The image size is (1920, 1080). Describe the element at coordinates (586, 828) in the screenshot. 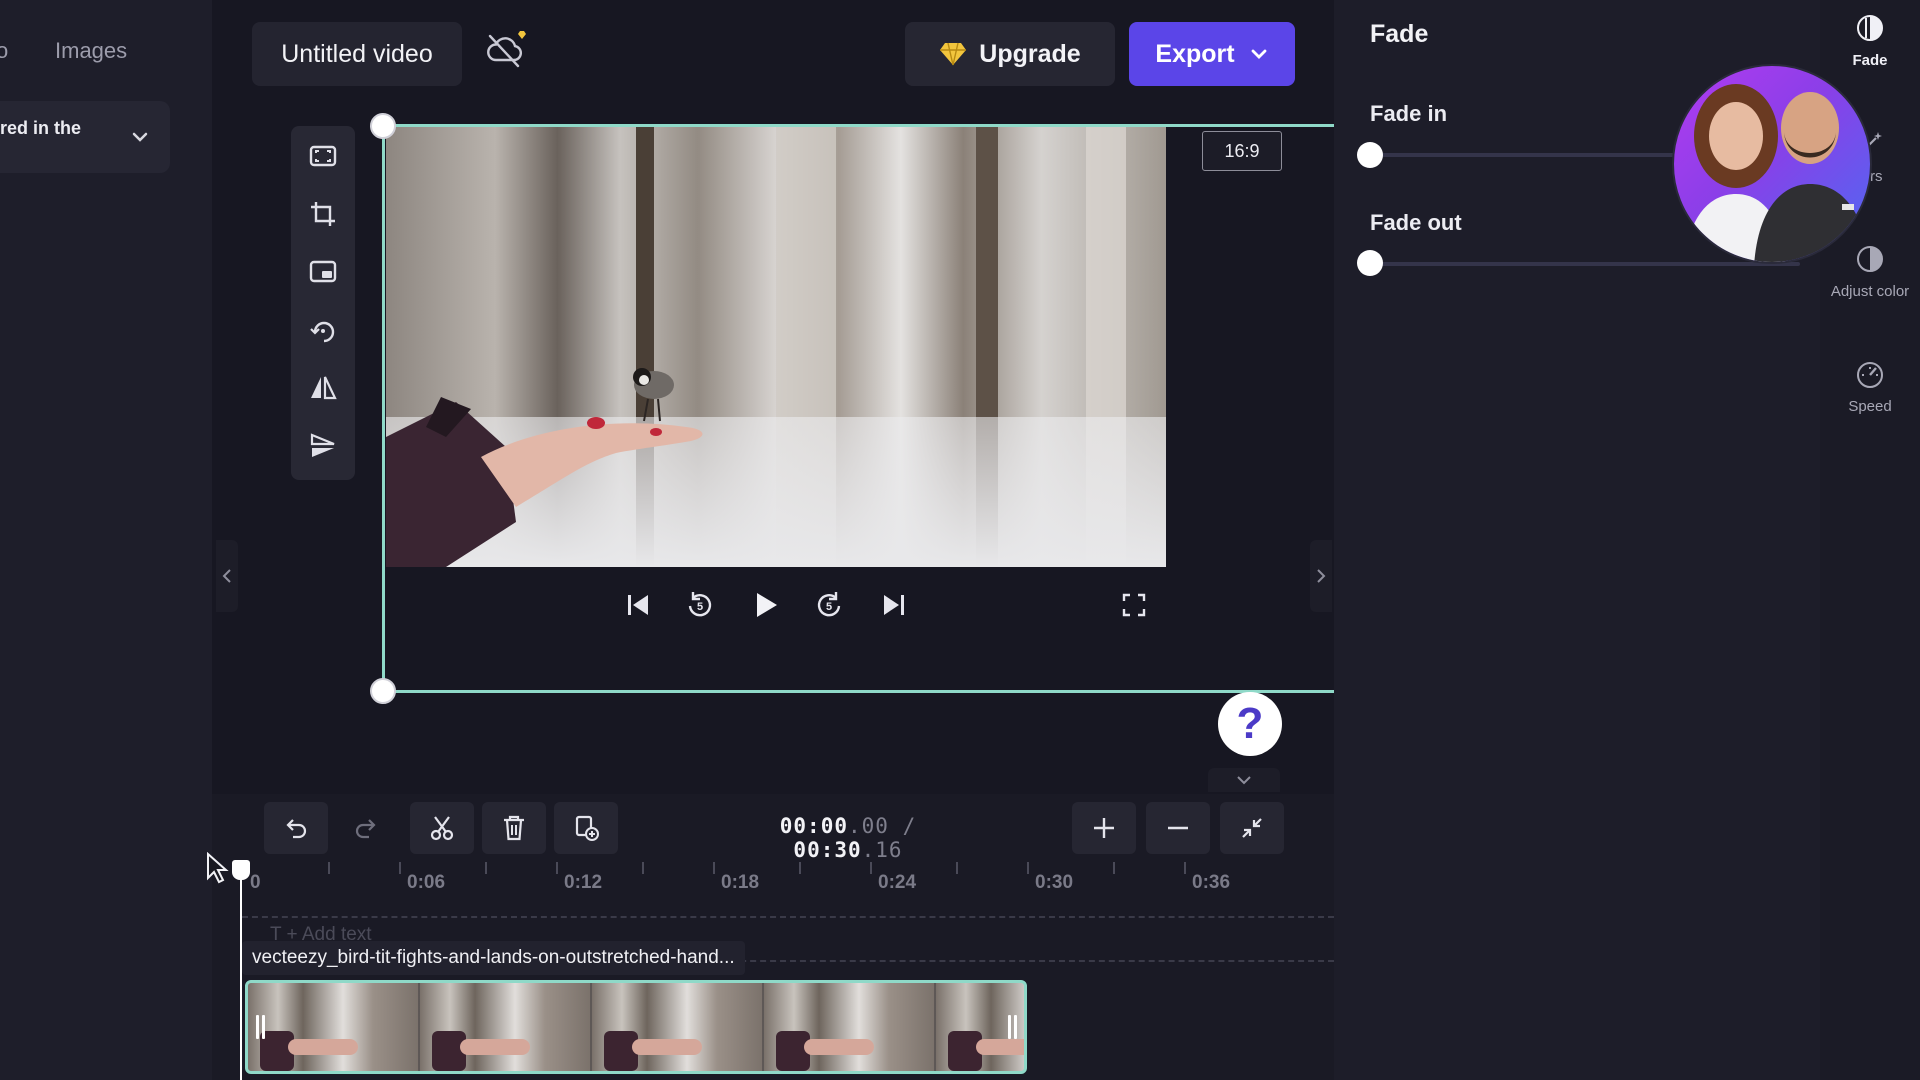

I see `duplicate-icon` at that location.